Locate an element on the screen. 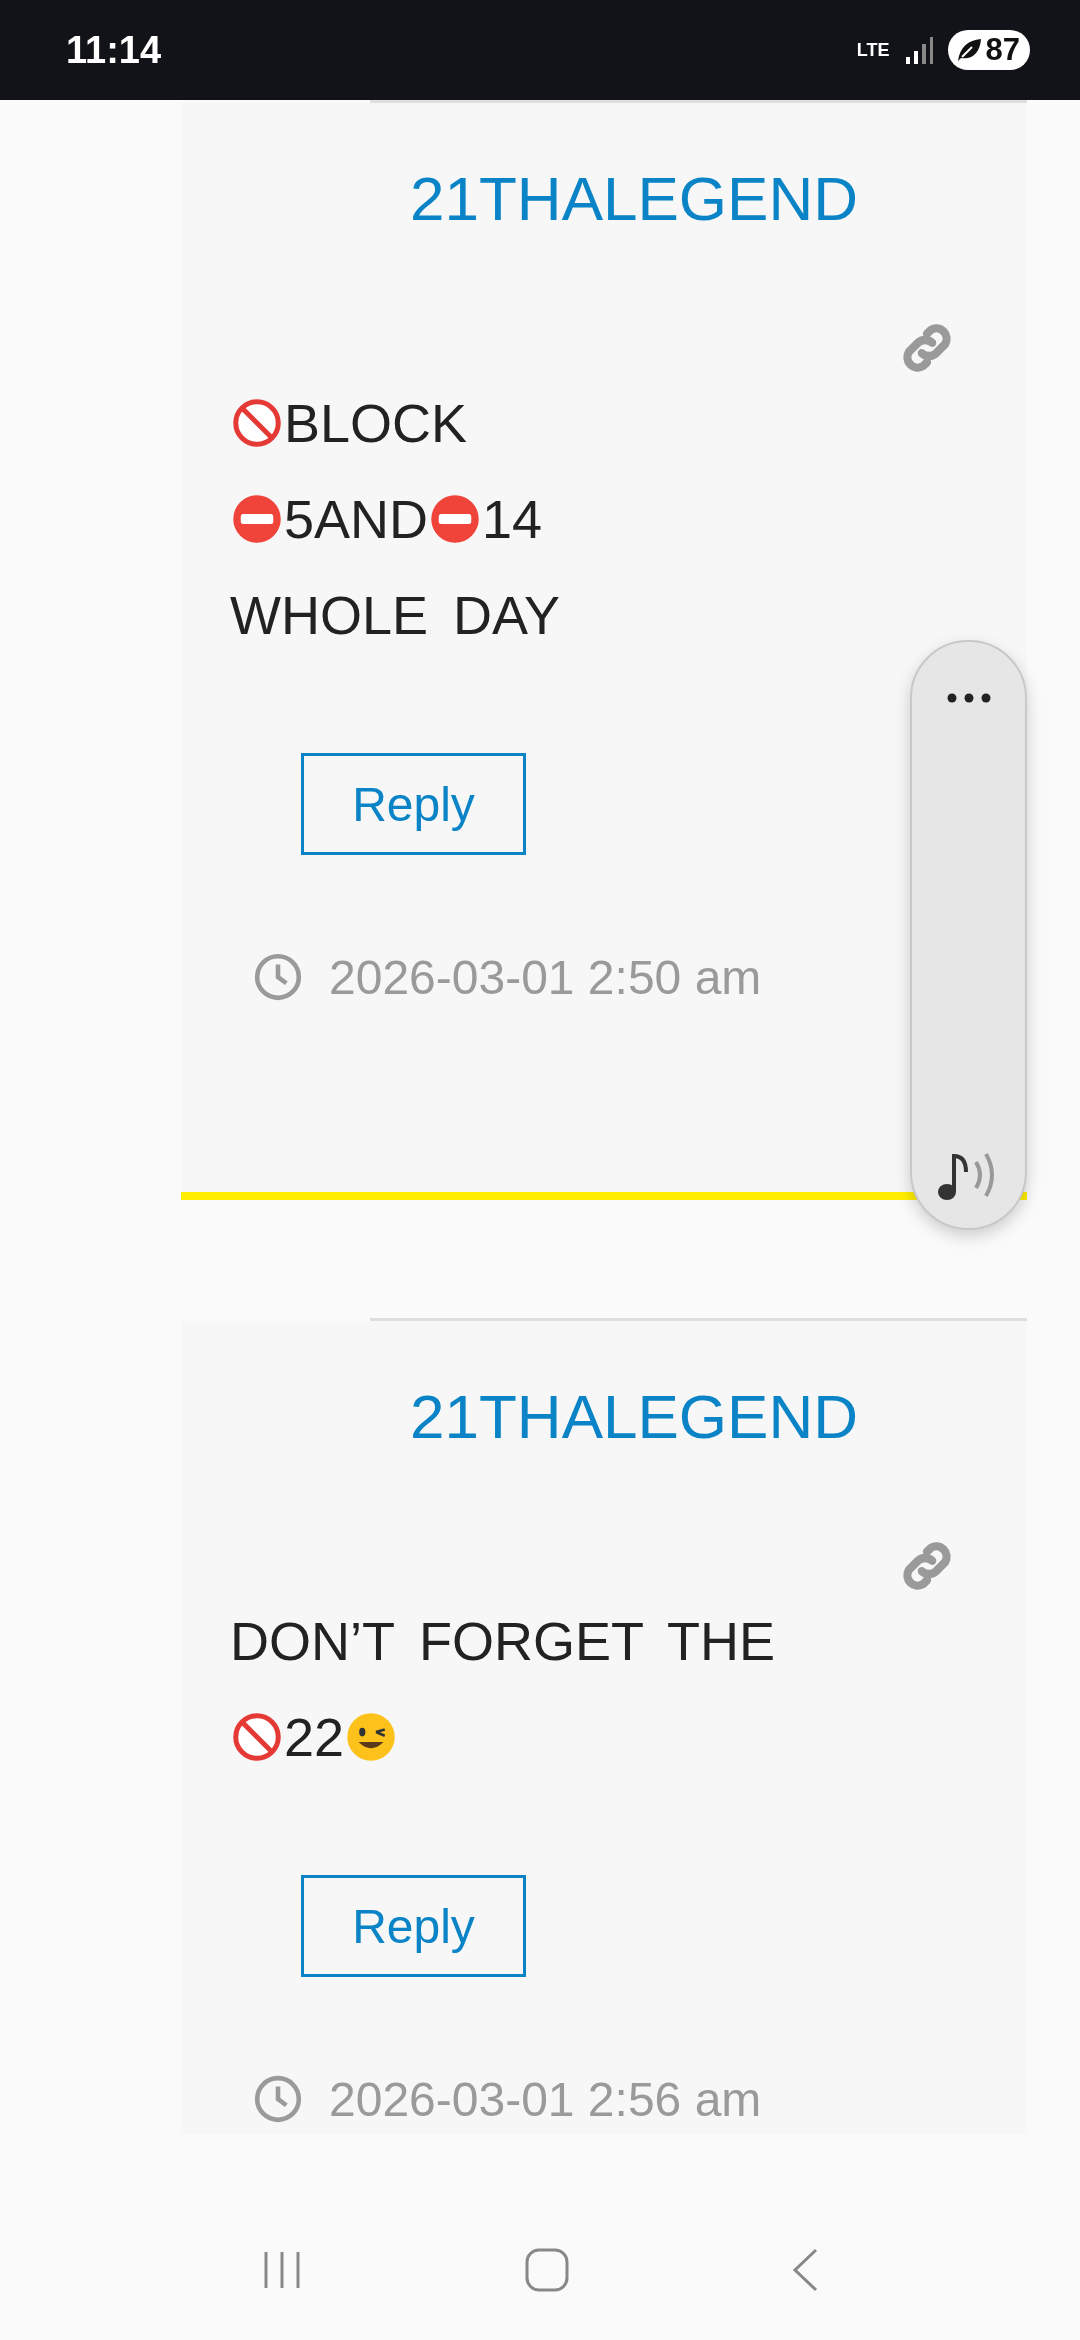 This screenshot has height=2340, width=1080. comment-text: 5AND is located at coordinates (356, 519).